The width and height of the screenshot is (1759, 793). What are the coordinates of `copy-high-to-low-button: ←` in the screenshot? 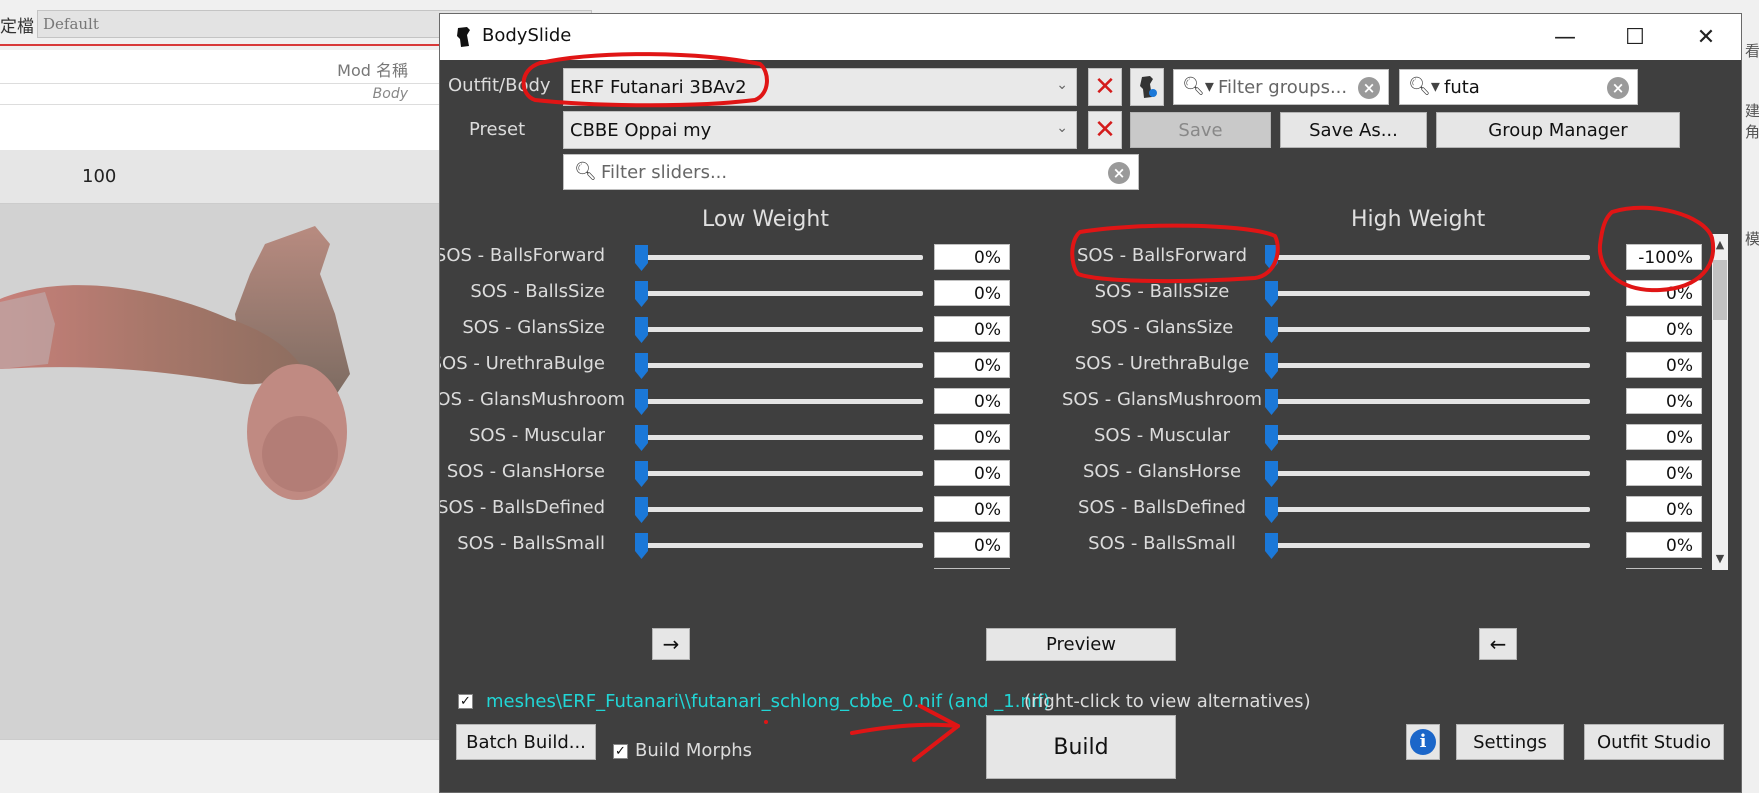 It's located at (1498, 644).